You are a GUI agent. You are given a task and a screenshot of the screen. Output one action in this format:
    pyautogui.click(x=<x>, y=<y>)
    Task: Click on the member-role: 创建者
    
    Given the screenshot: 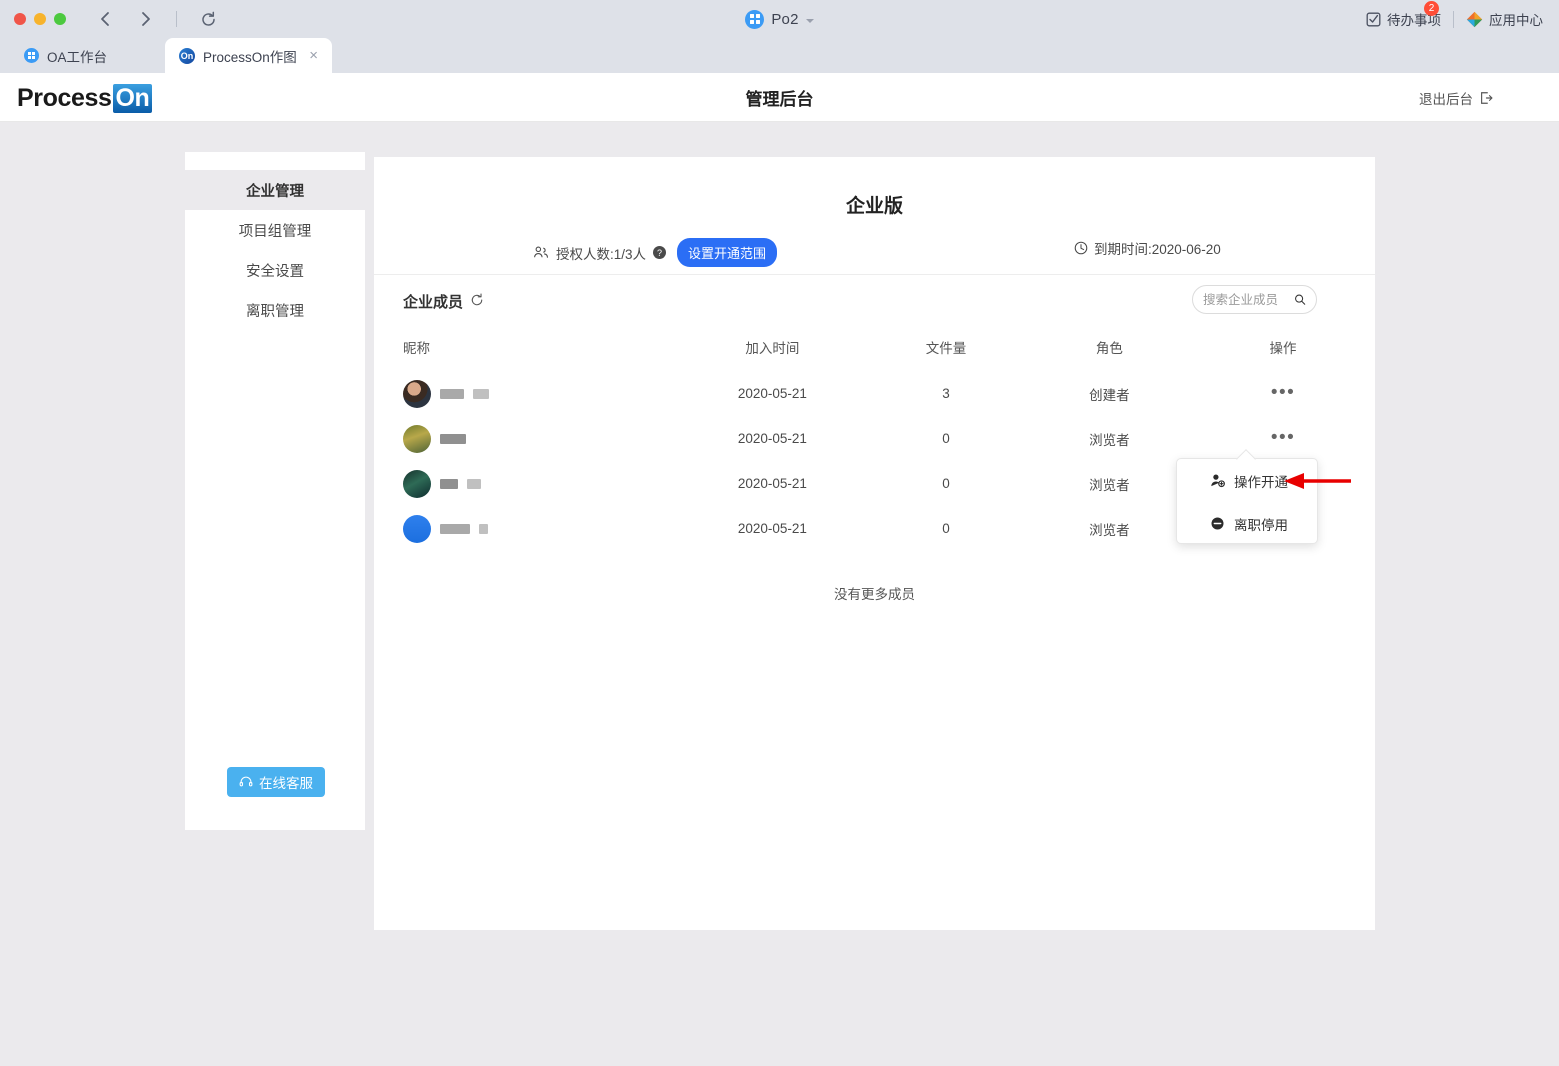 What is the action you would take?
    pyautogui.click(x=1109, y=395)
    